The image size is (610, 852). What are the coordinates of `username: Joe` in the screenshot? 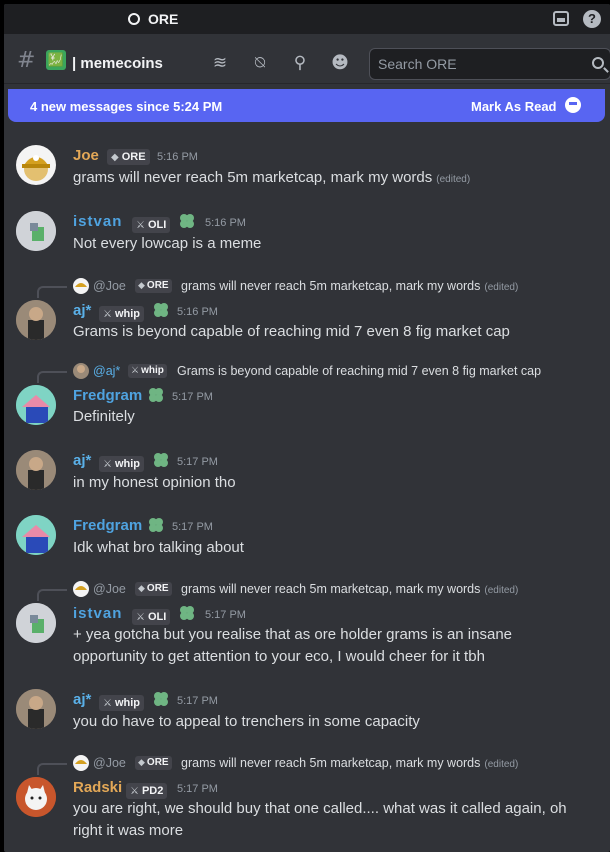 It's located at (86, 155).